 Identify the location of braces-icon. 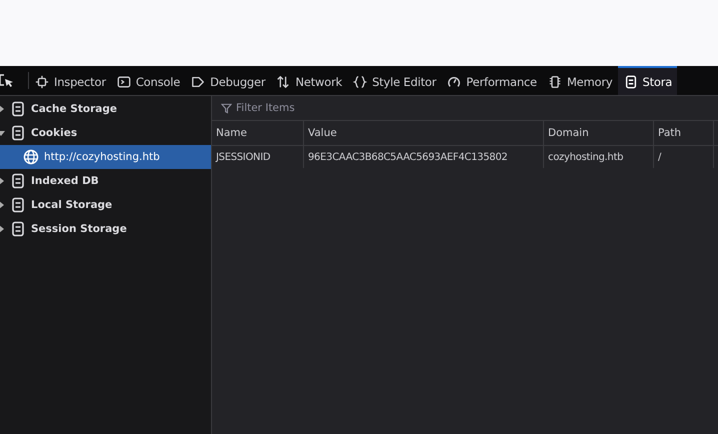
(360, 81).